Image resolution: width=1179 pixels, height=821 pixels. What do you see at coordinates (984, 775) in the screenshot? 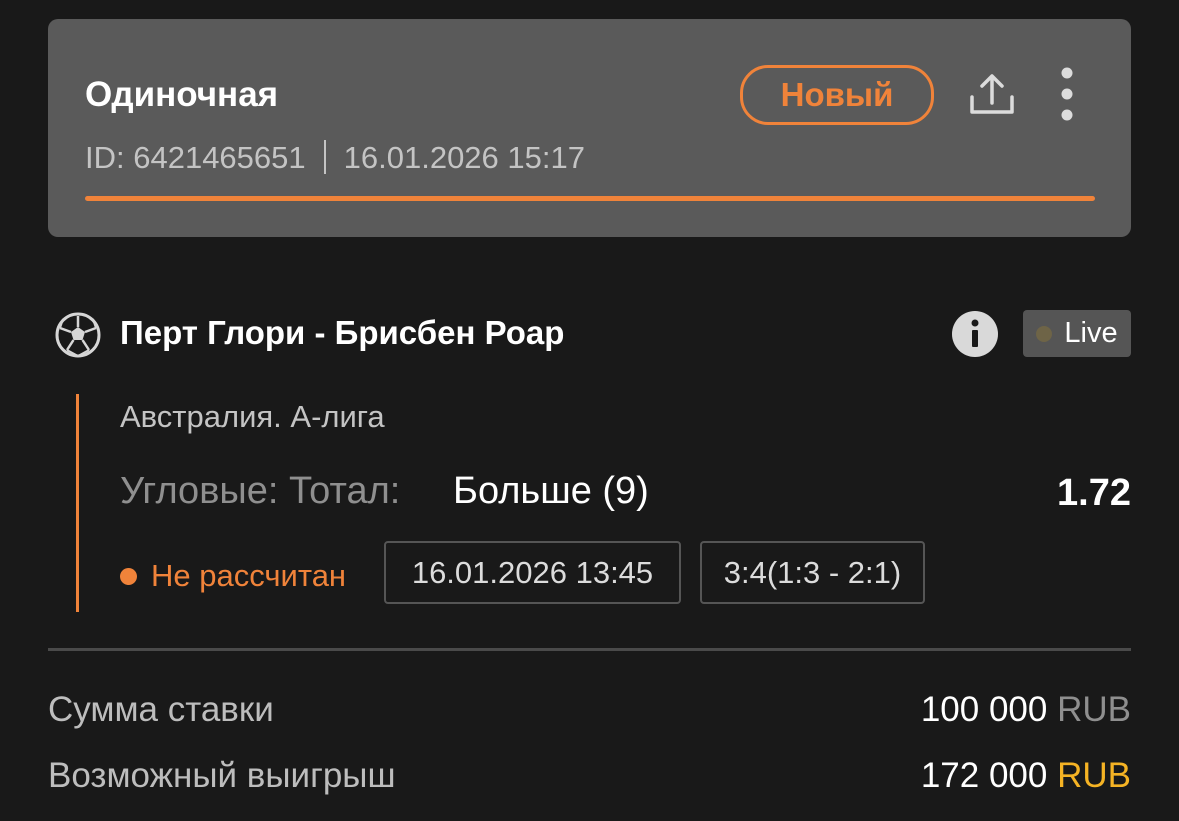
I see `win-amount: 172 000` at bounding box center [984, 775].